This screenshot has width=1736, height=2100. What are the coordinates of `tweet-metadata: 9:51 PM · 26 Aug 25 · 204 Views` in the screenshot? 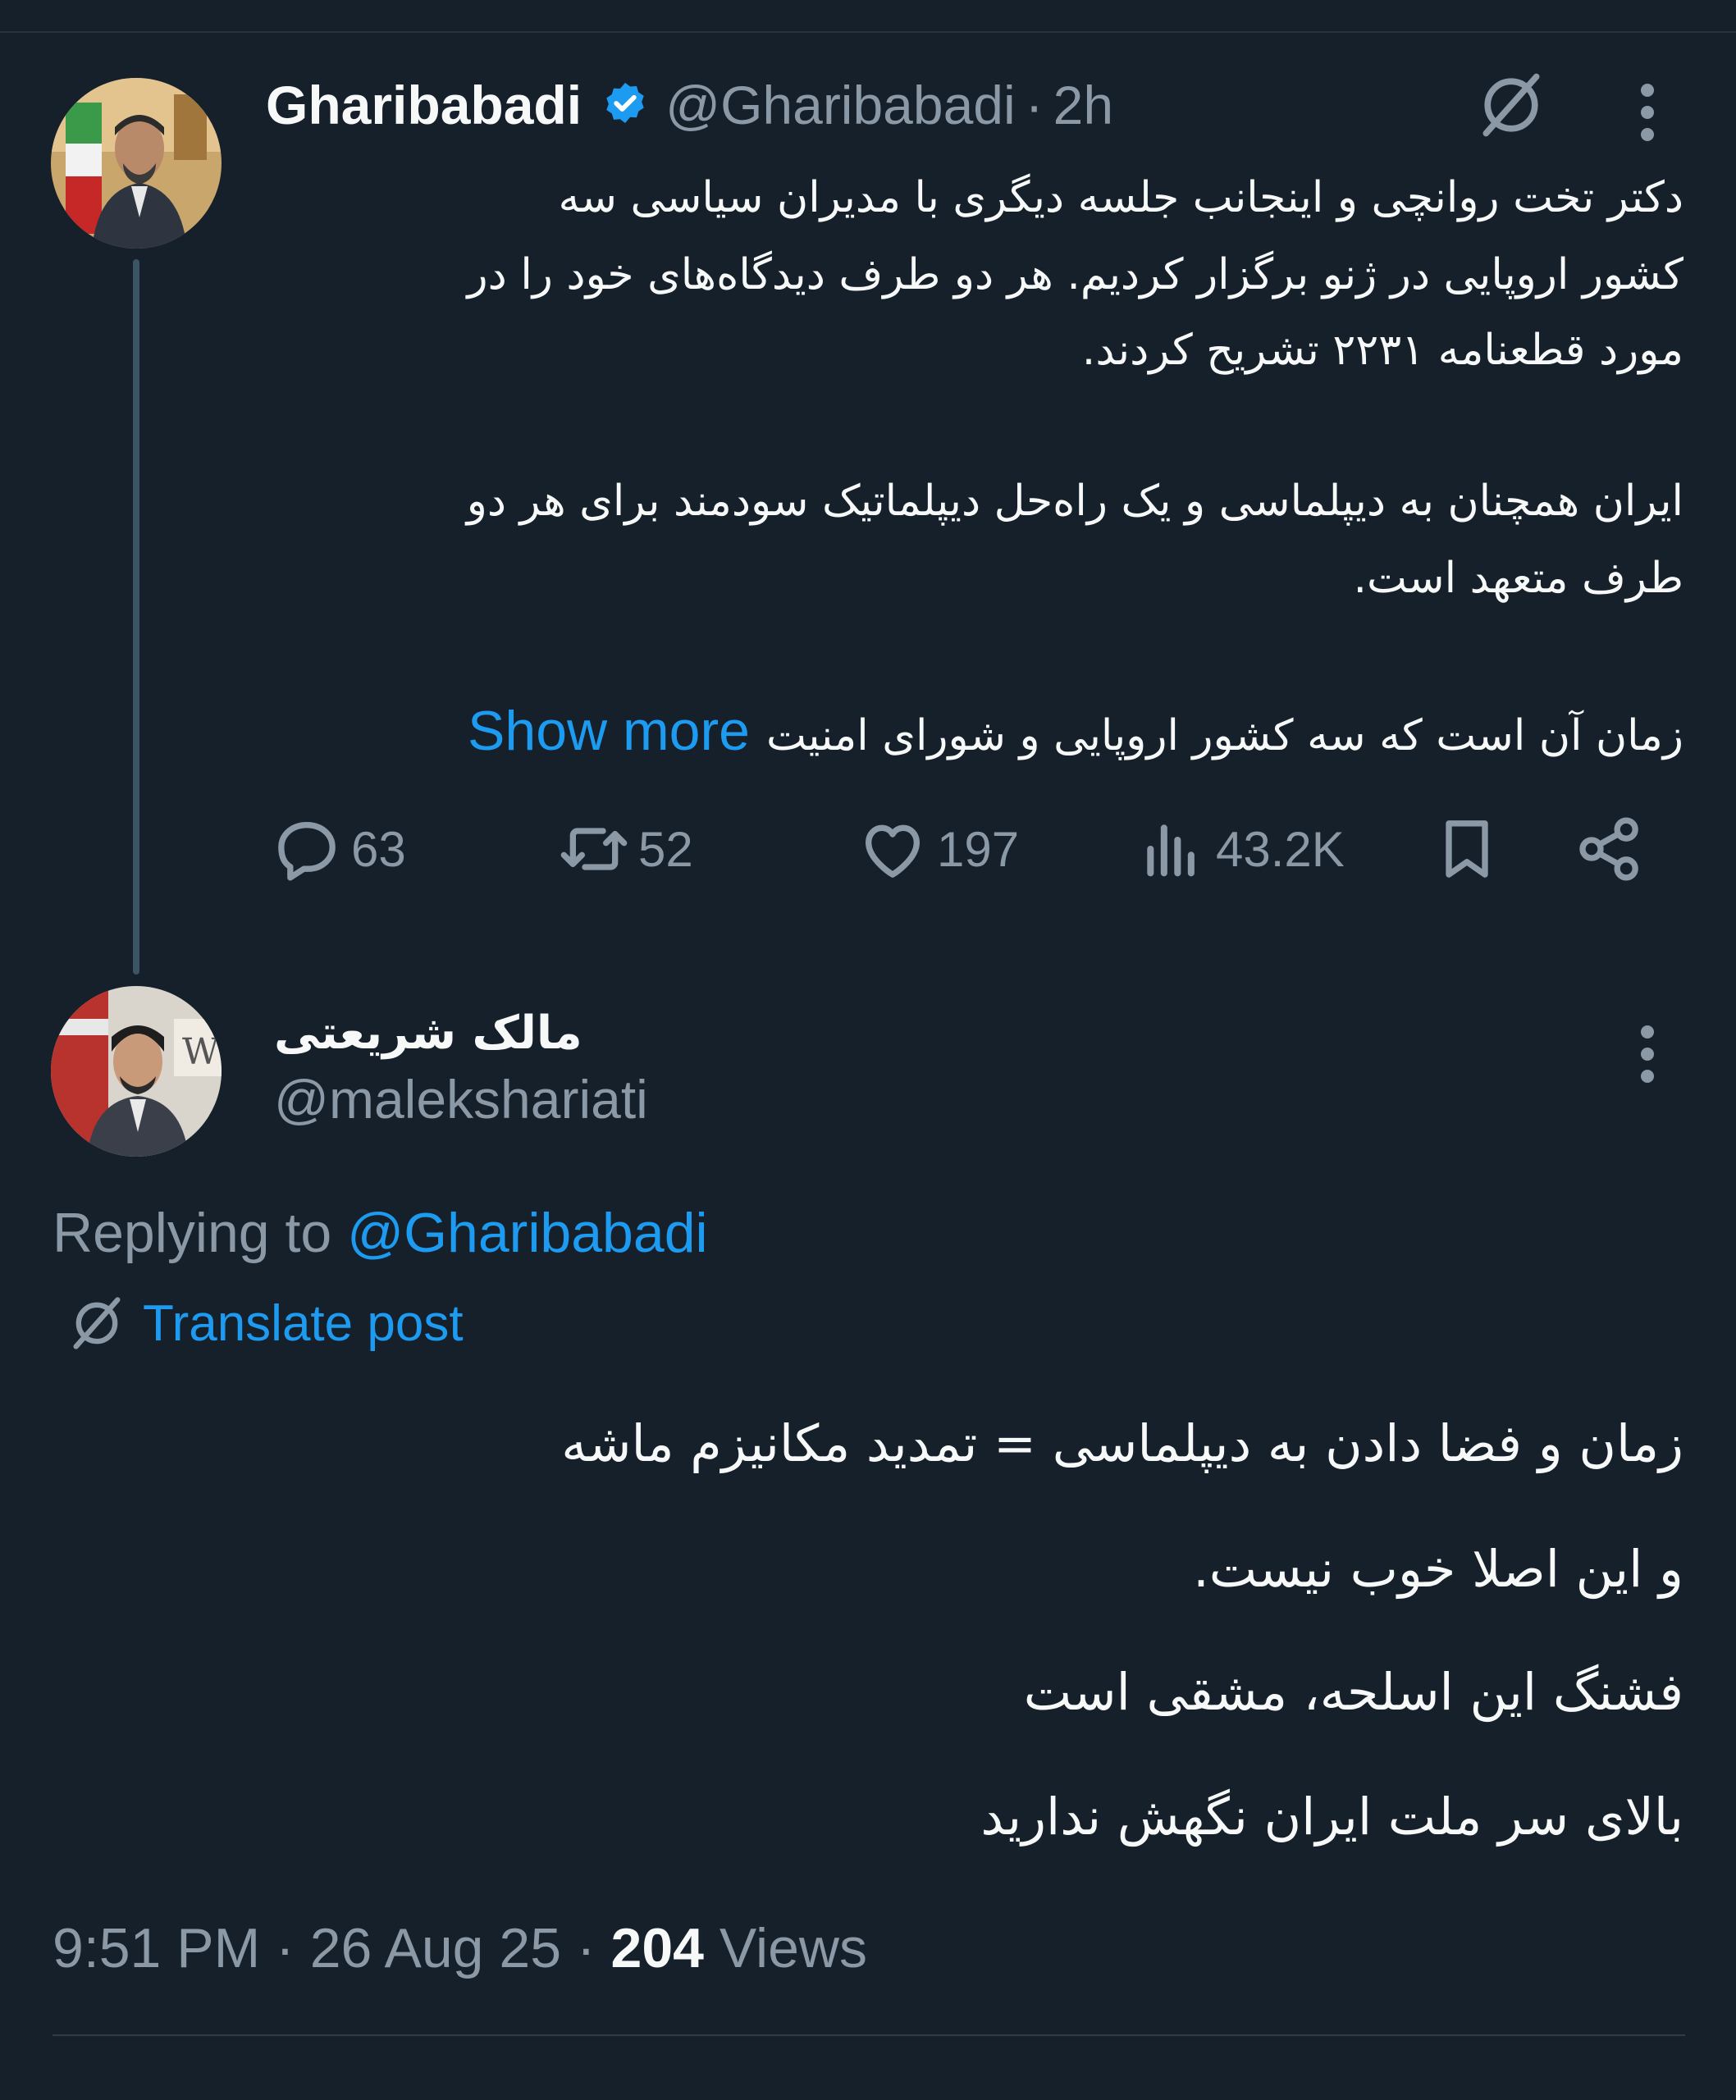 It's located at (460, 1948).